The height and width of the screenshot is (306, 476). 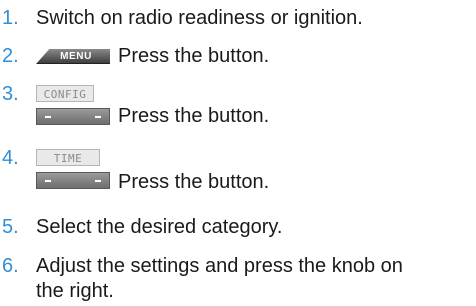 What do you see at coordinates (10, 158) in the screenshot?
I see `step-number: 4.` at bounding box center [10, 158].